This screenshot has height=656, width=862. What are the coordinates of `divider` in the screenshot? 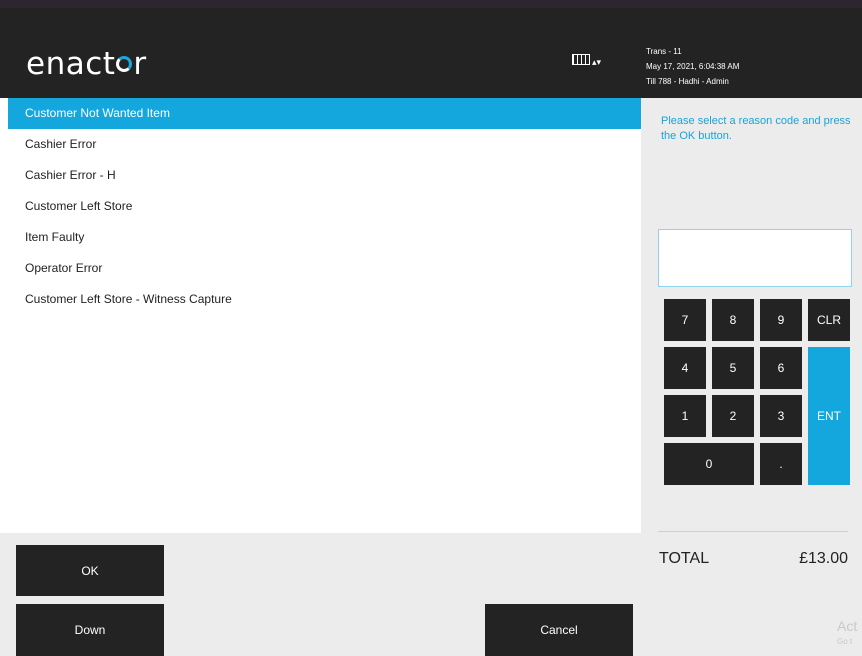 It's located at (753, 531).